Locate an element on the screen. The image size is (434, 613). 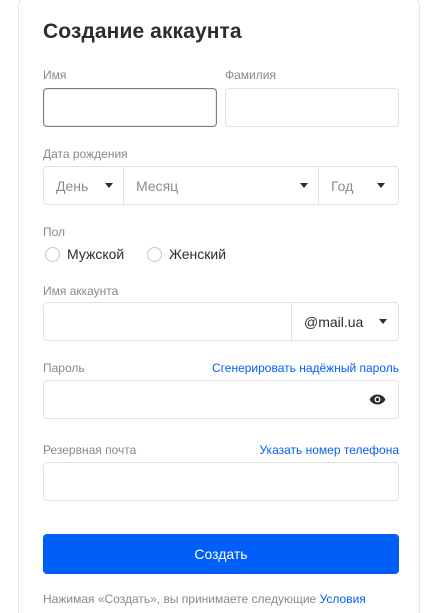
gender-male-label: Мужской is located at coordinates (96, 254).